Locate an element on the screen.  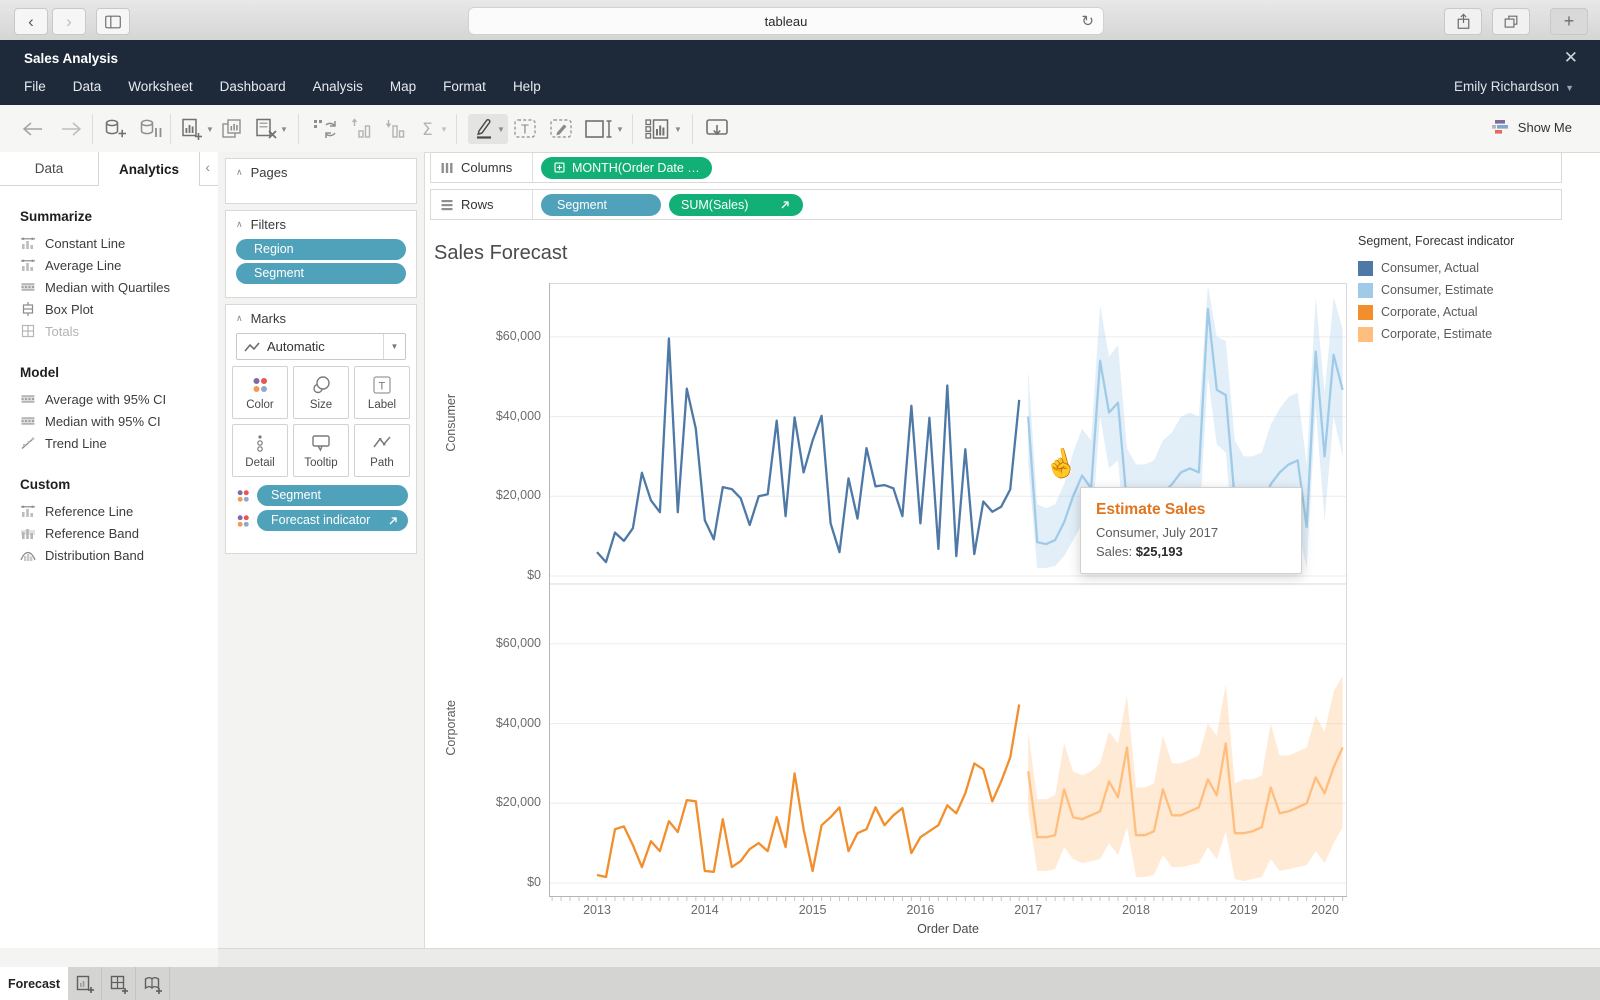
mark-type-dropdown: Automatic ▼ is located at coordinates (321, 346).